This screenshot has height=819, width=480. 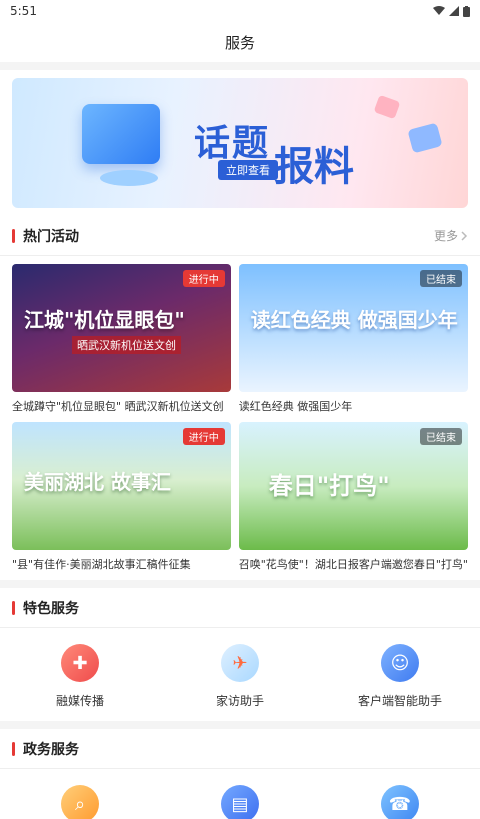 I want to click on gov-service-item: ⌕, so click(x=80, y=802).